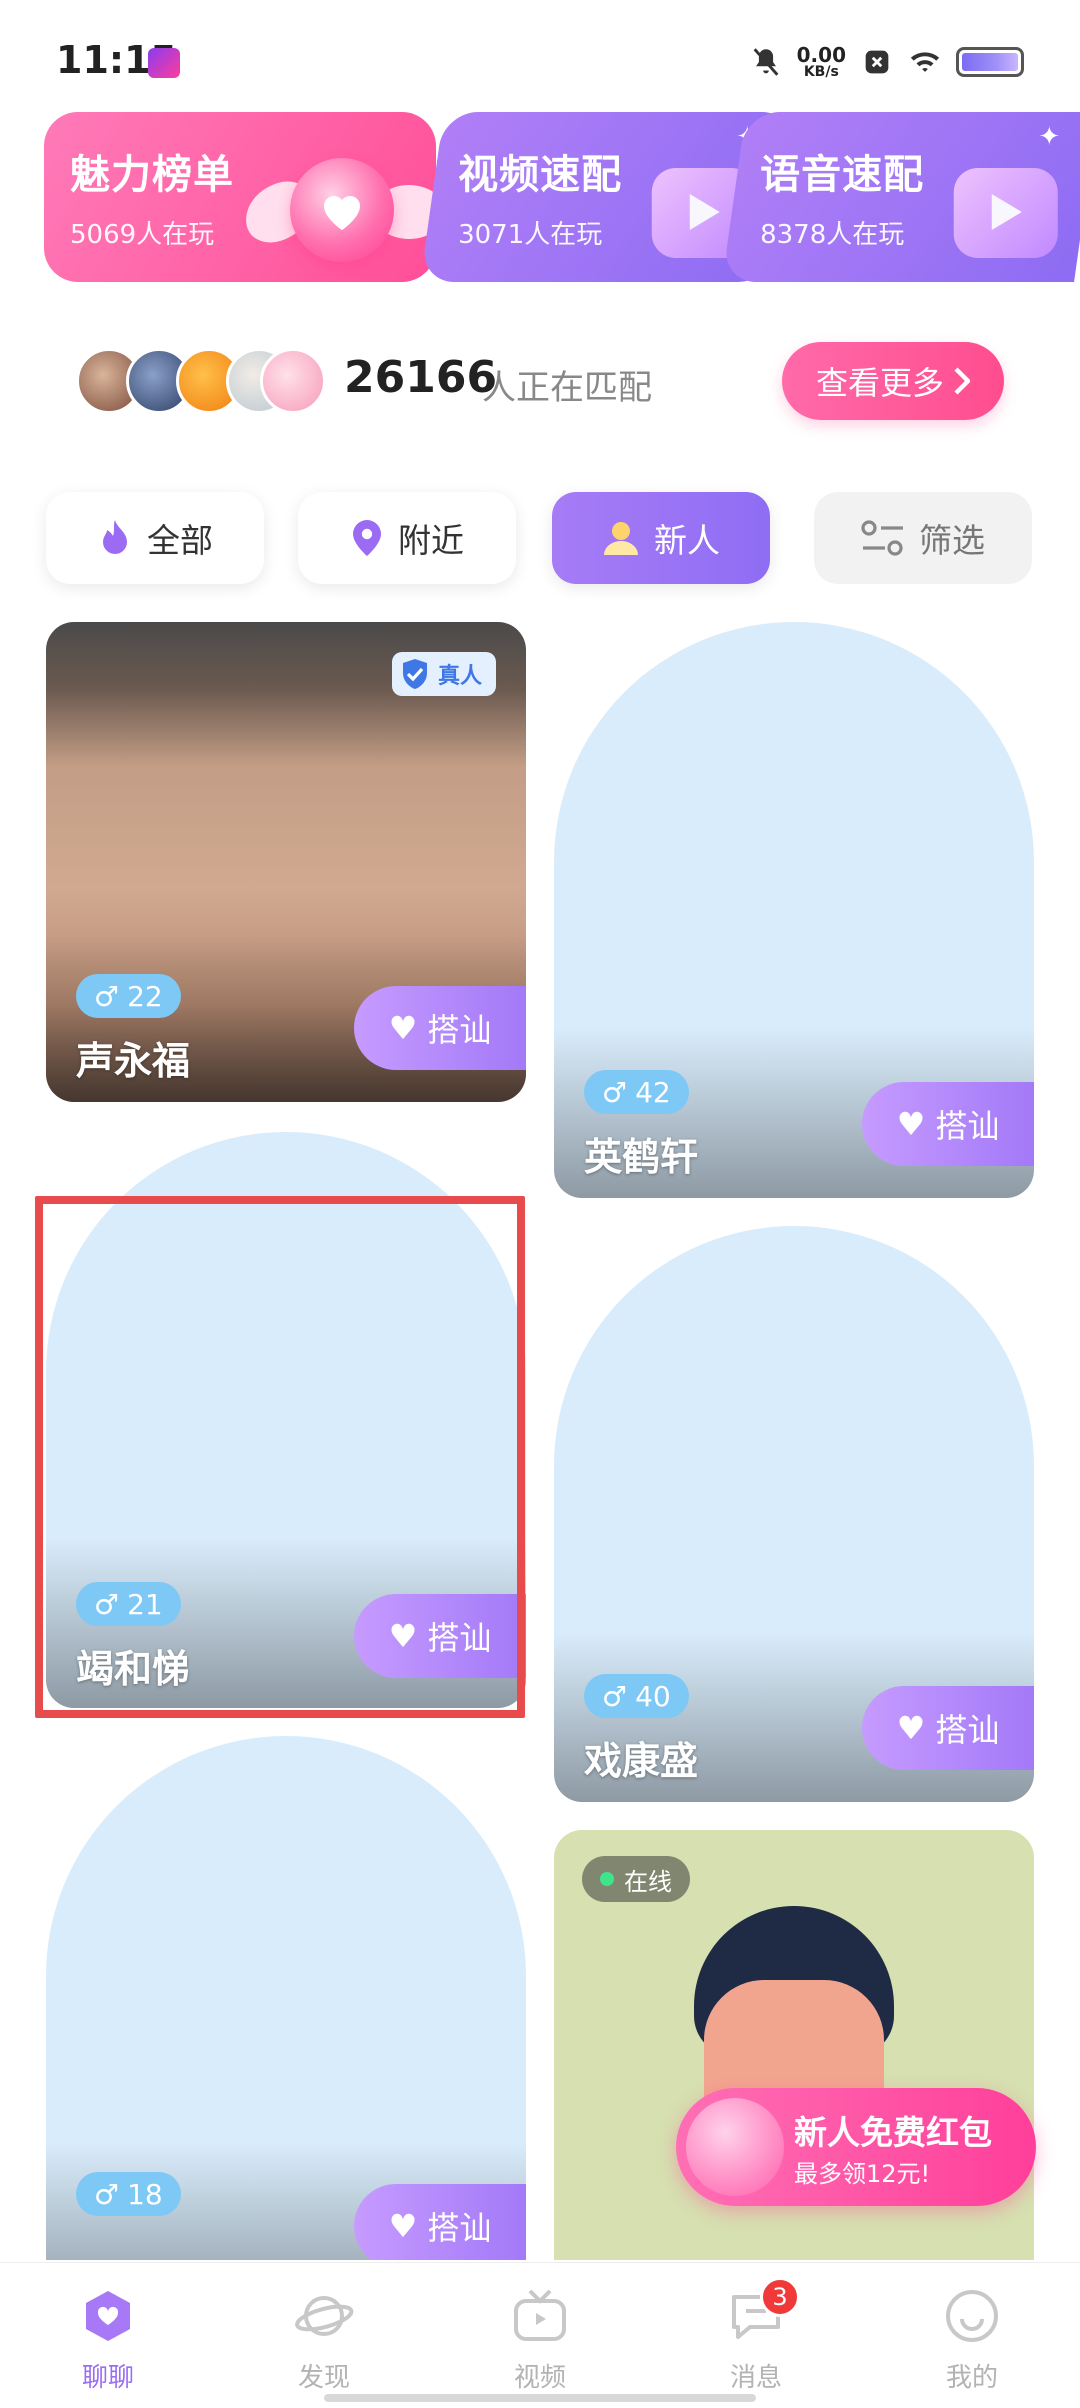 The height and width of the screenshot is (2408, 1080). I want to click on message-bubble-icon: 3, so click(763, 2311).